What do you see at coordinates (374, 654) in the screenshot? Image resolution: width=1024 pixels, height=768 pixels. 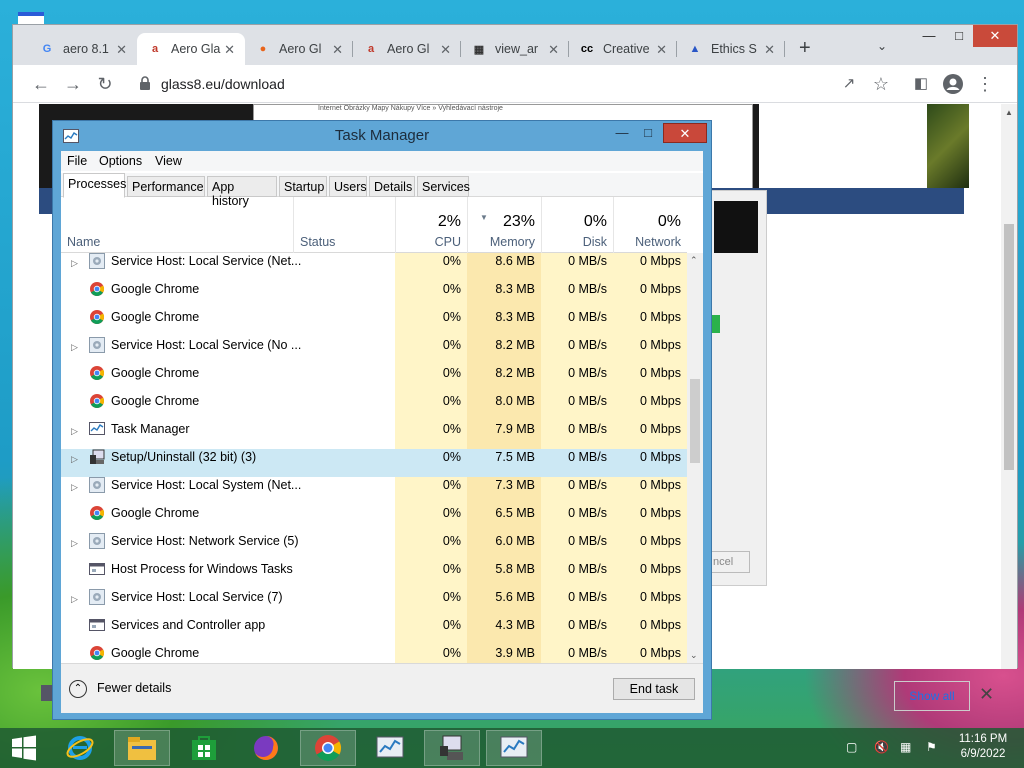 I see `process-row: Google Chrome 0% 3.9 MB 0 MB/s 0 Mbps` at bounding box center [374, 654].